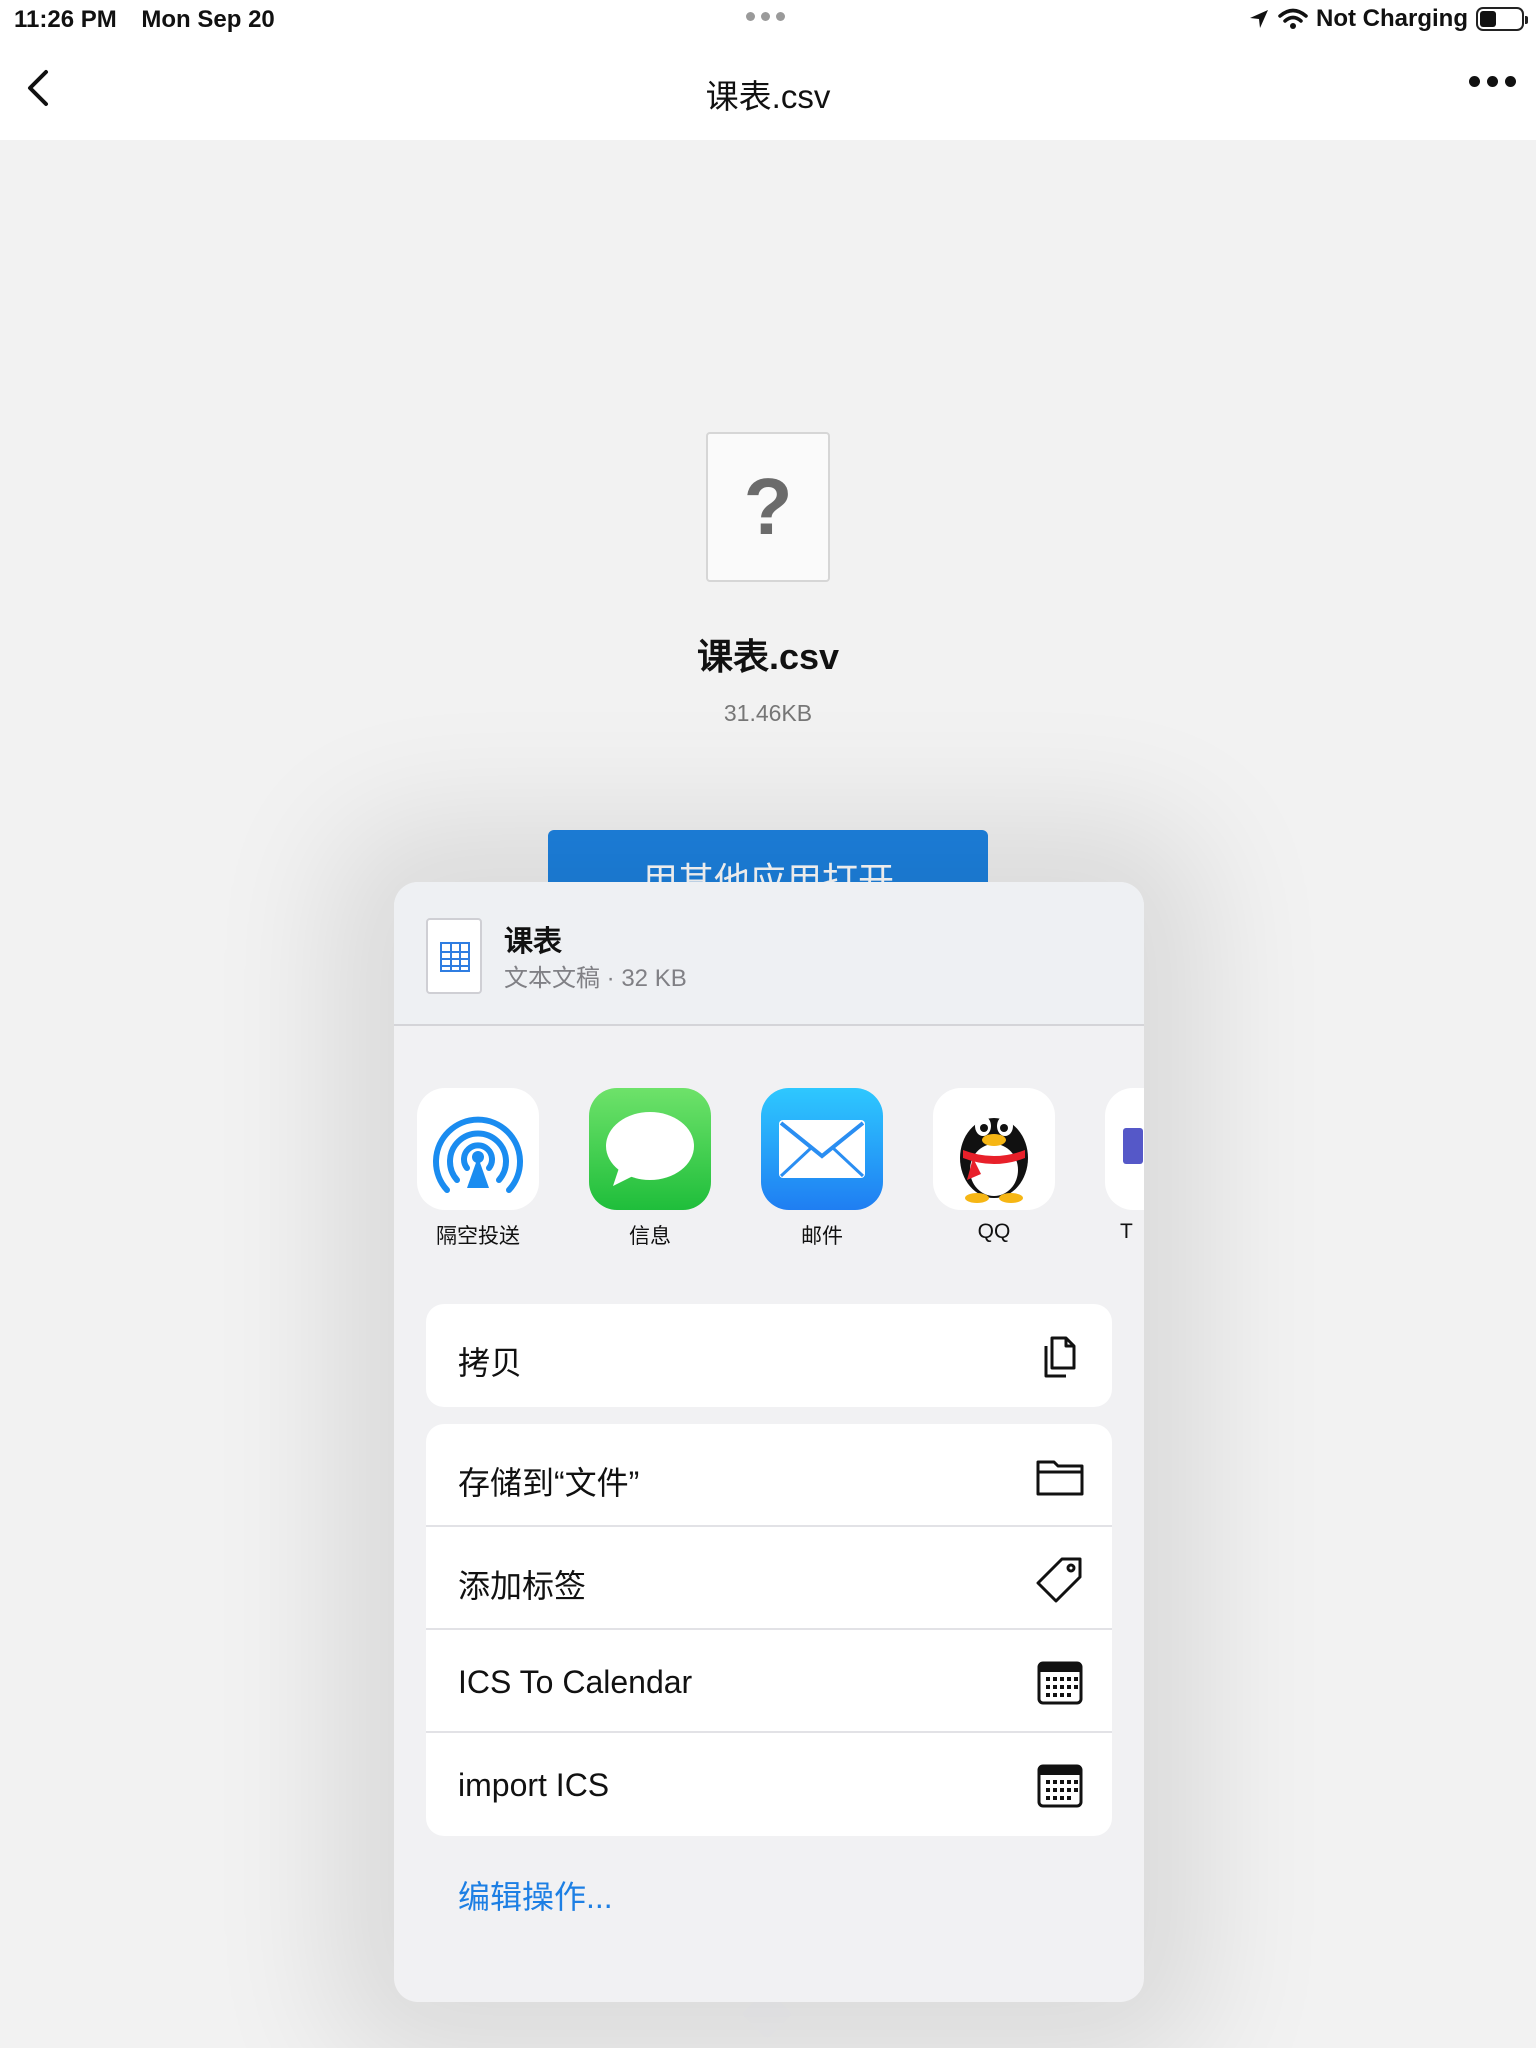 This screenshot has width=1536, height=2048. I want to click on share-app-messages: 信息, so click(650, 1169).